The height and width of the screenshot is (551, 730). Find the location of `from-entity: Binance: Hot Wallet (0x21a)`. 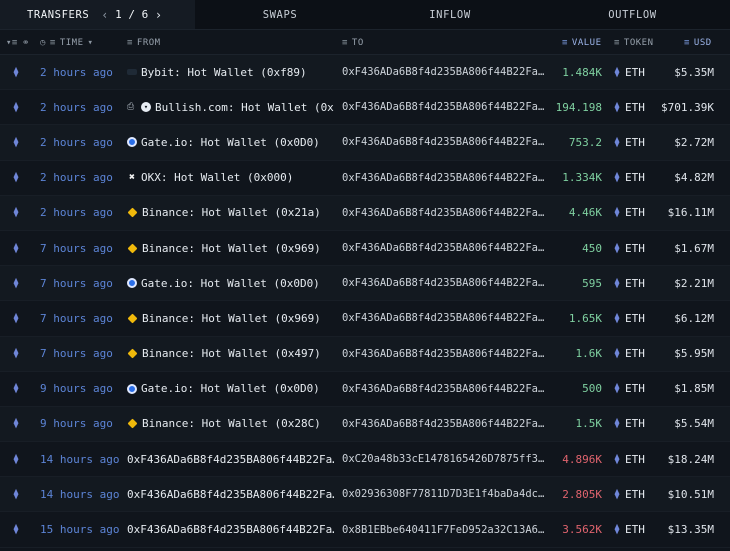

from-entity: Binance: Hot Wallet (0x21a) is located at coordinates (230, 213).